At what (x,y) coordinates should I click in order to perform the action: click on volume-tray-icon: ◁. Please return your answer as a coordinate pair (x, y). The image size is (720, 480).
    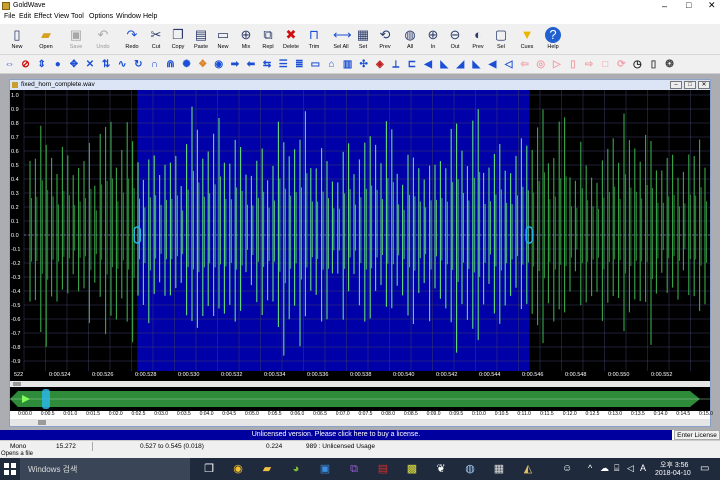
    Looking at the image, I should click on (630, 468).